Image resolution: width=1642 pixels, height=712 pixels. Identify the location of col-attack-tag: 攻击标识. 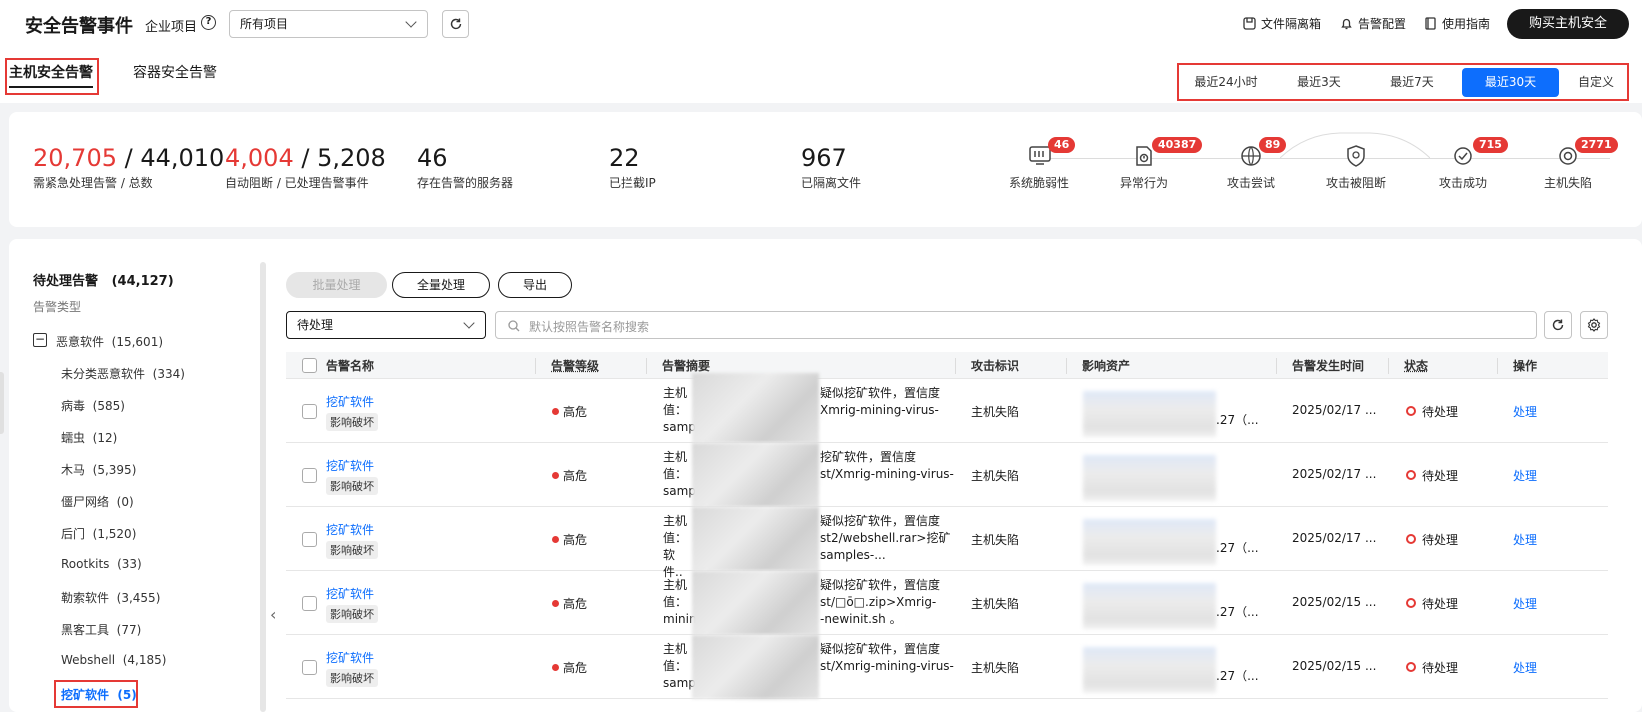
(995, 365).